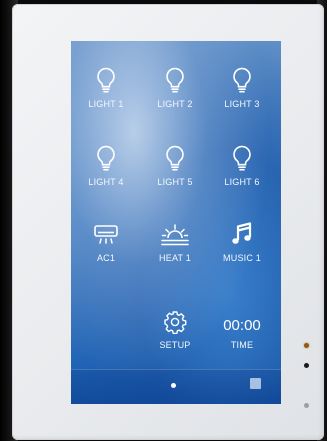  What do you see at coordinates (106, 258) in the screenshot?
I see `tile-label: AC1` at bounding box center [106, 258].